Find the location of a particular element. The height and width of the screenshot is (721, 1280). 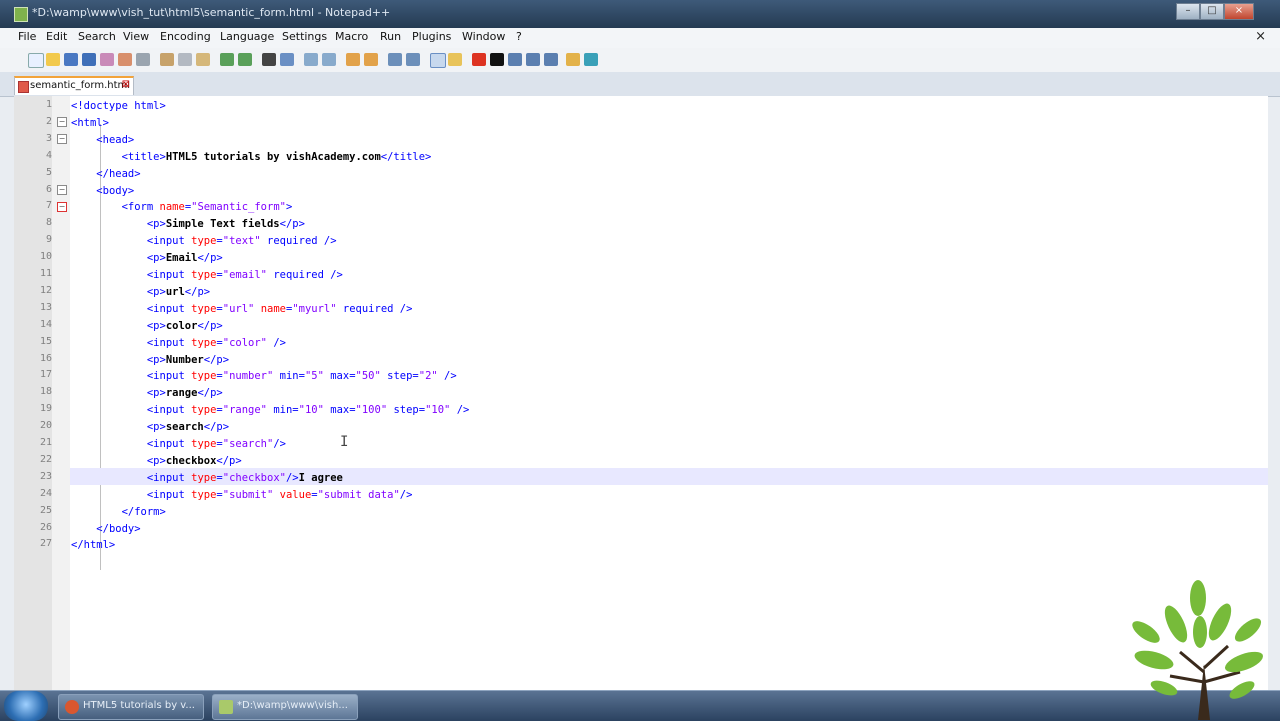

word-wrap-icon is located at coordinates (371, 59).